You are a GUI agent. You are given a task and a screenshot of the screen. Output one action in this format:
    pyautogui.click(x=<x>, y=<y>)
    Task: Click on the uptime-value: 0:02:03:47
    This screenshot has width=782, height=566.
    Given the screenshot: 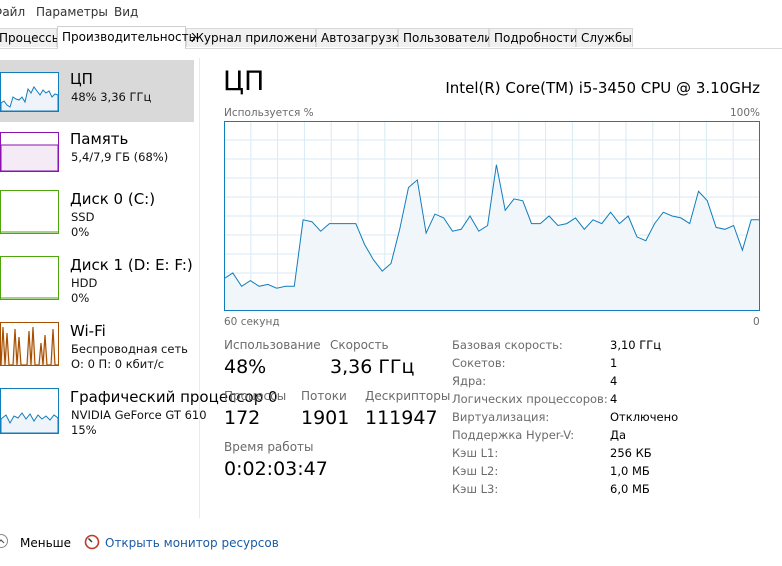 What is the action you would take?
    pyautogui.click(x=276, y=469)
    